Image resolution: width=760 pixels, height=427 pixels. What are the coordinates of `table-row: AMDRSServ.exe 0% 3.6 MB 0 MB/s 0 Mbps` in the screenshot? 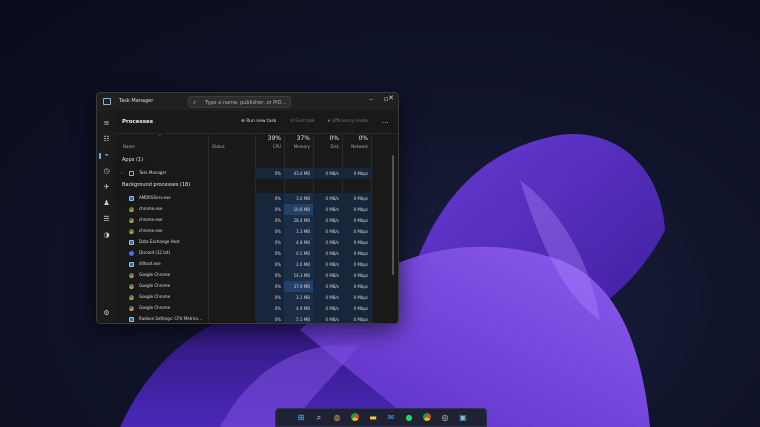 It's located at (256, 198).